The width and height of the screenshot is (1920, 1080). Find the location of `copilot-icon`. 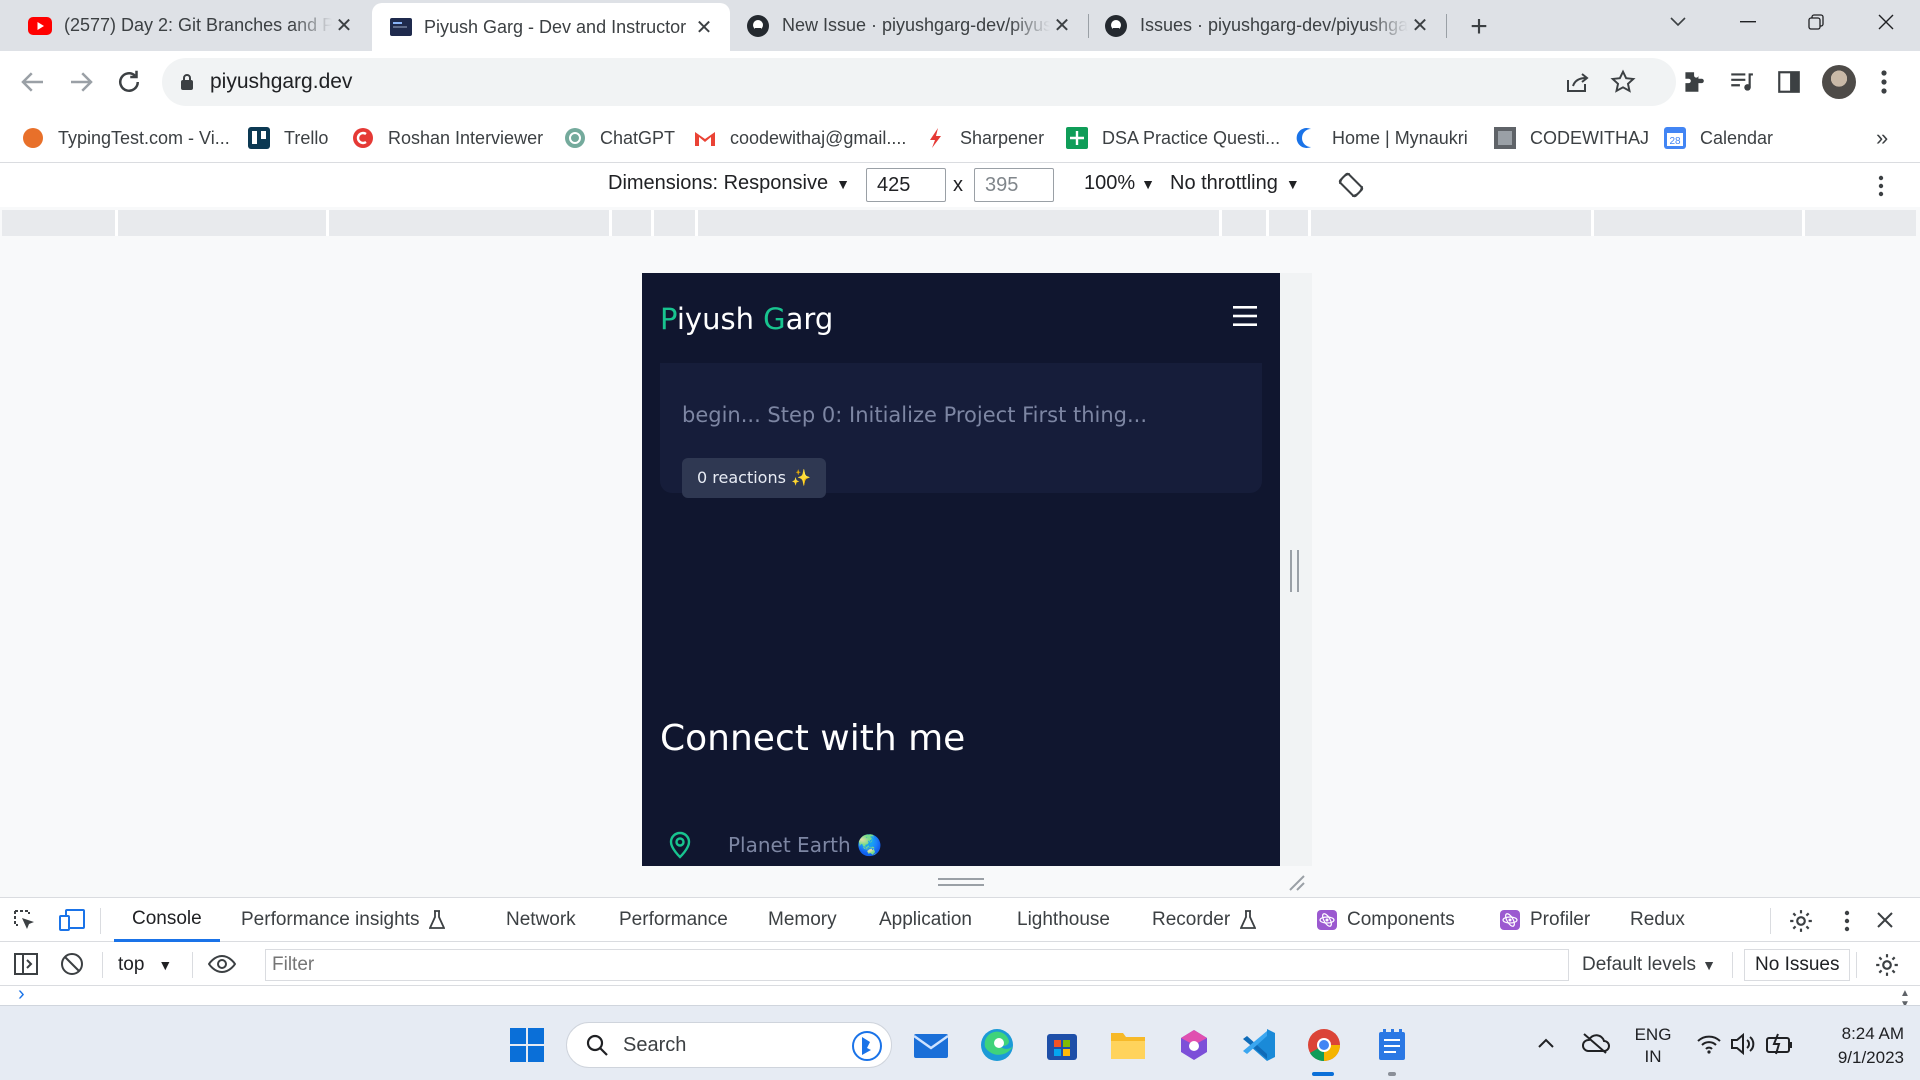

copilot-icon is located at coordinates (1194, 1045).